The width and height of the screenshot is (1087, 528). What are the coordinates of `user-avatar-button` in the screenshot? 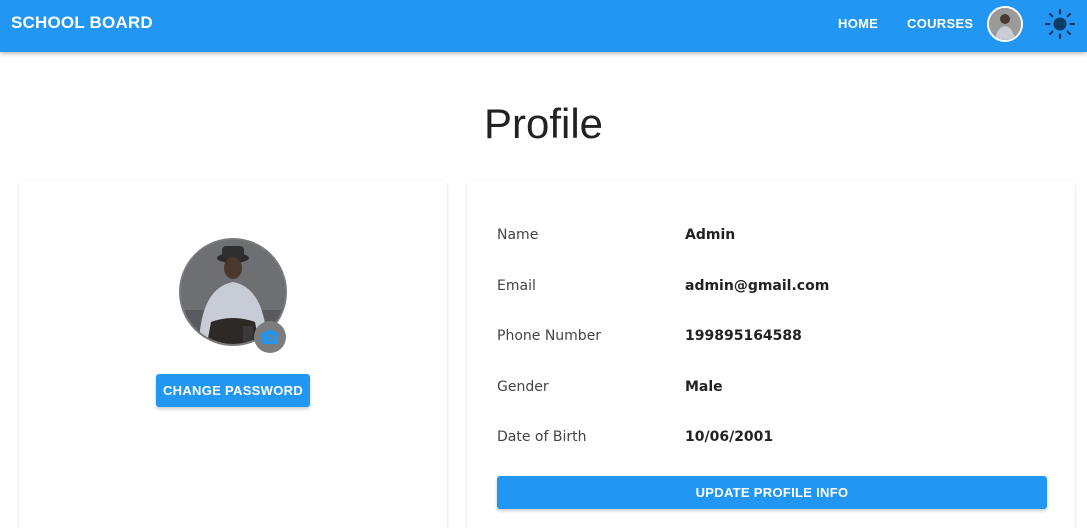 It's located at (1005, 24).